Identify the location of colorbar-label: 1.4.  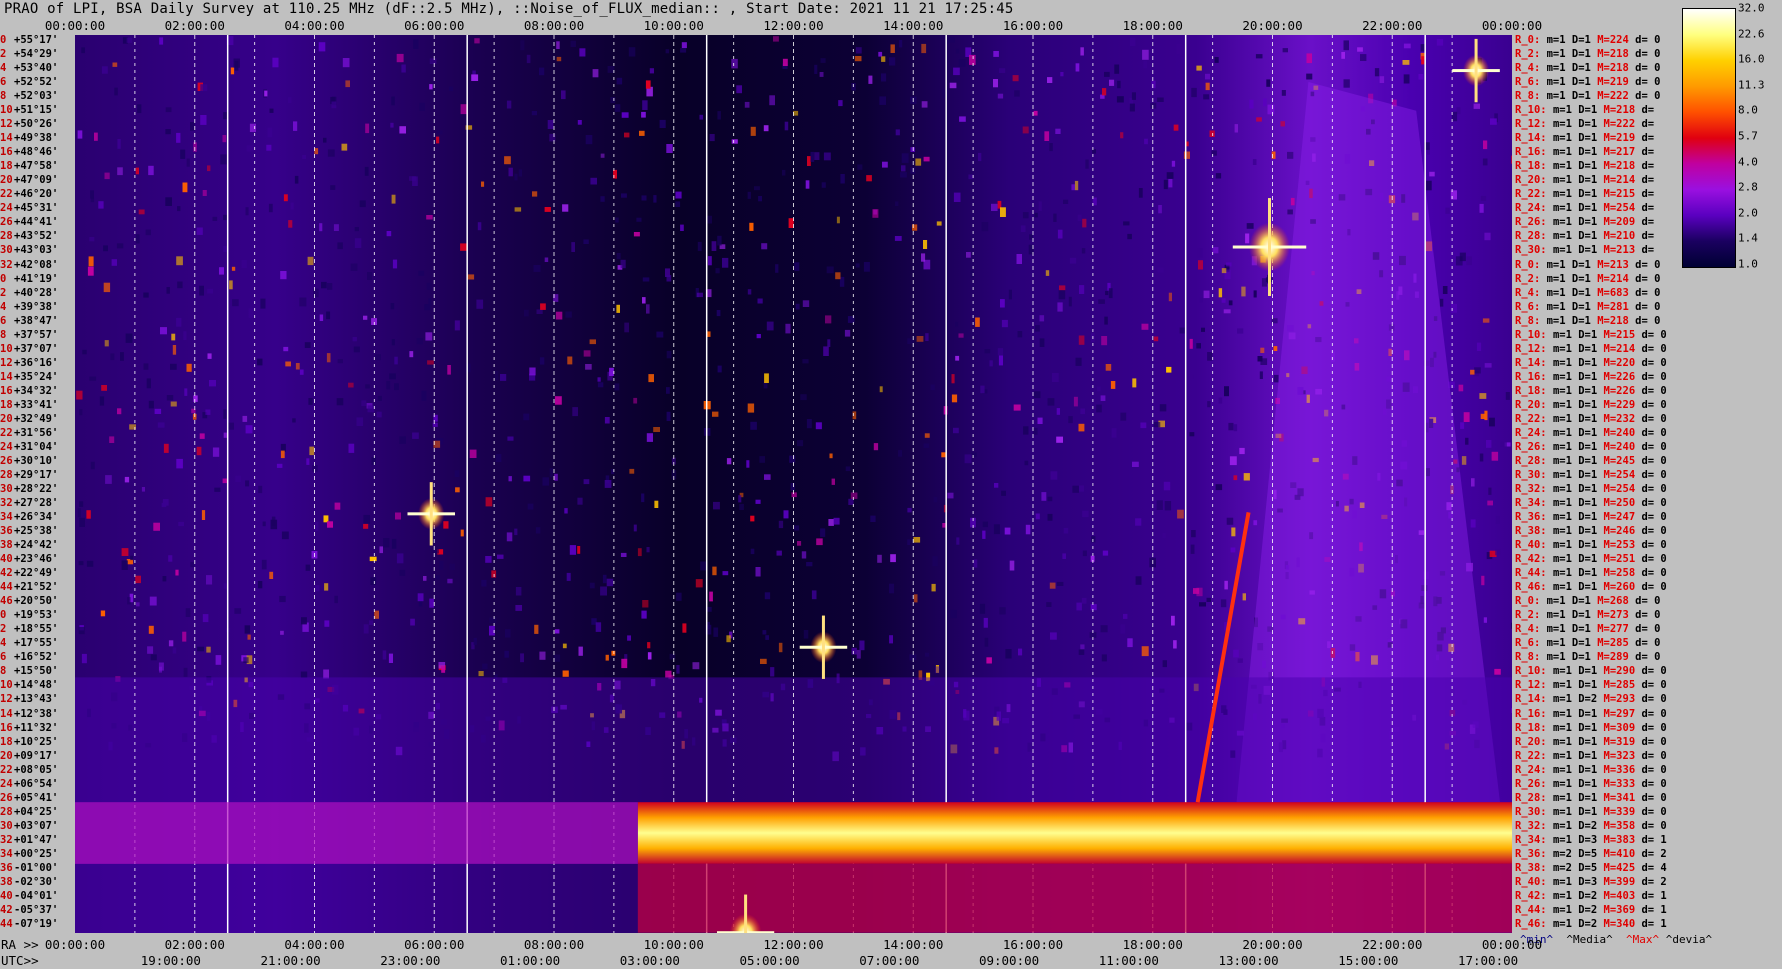
(1748, 238).